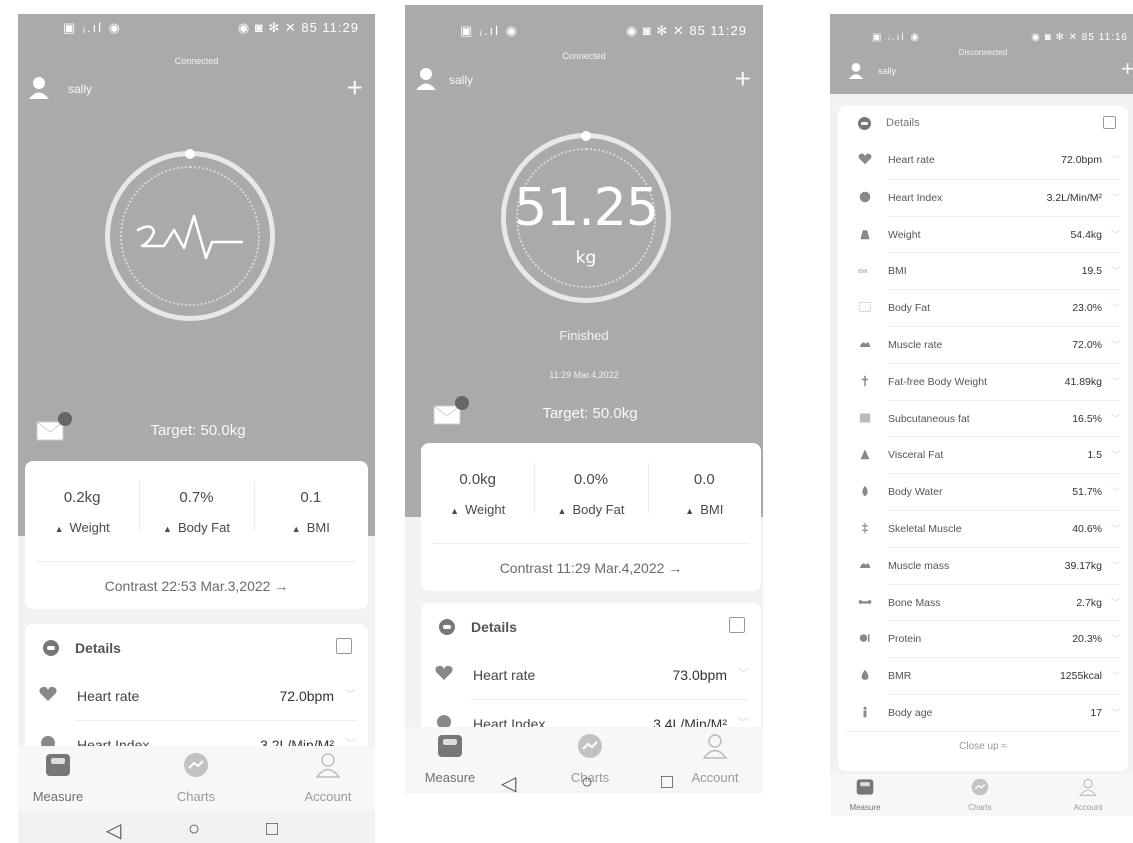  What do you see at coordinates (82, 497) in the screenshot?
I see `compare-value: 0.2kg` at bounding box center [82, 497].